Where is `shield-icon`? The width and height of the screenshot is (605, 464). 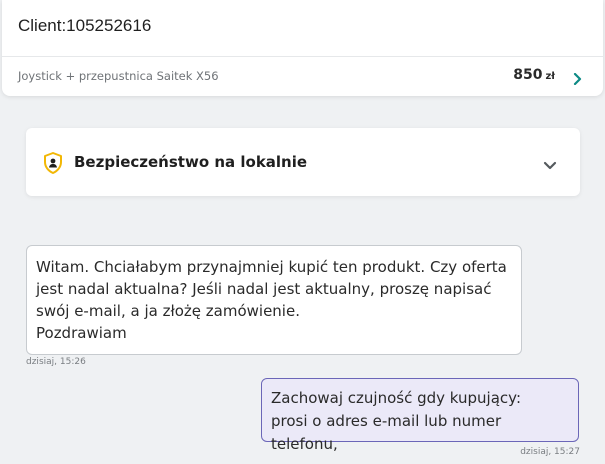 shield-icon is located at coordinates (53, 163).